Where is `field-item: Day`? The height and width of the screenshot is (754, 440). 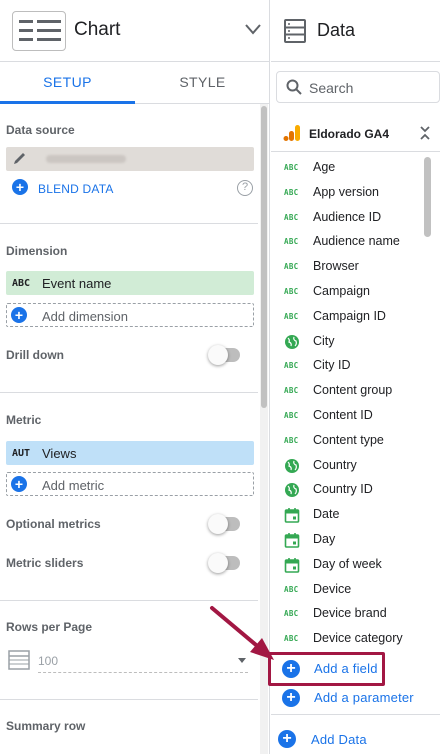 field-item: Day is located at coordinates (346, 539).